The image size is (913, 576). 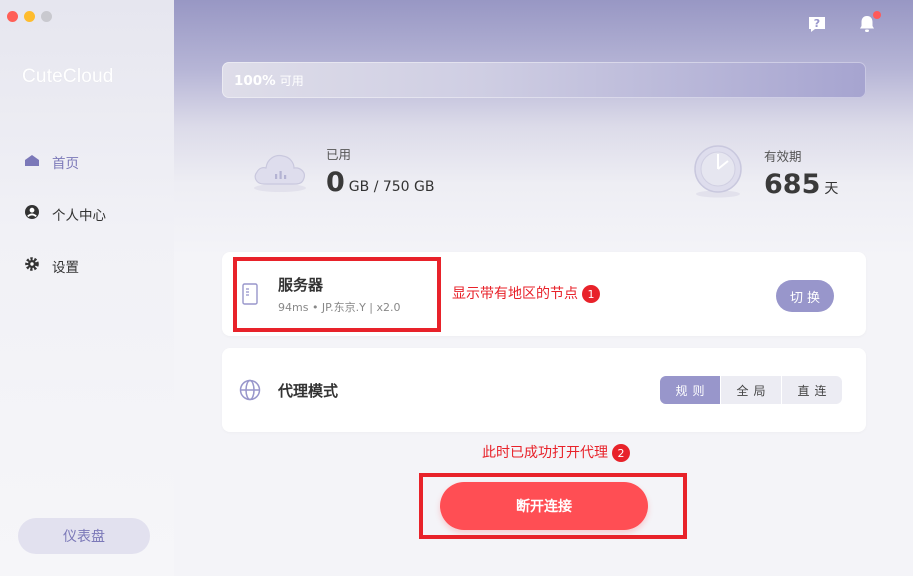 I want to click on proxy-mode-global: 全局, so click(x=750, y=390).